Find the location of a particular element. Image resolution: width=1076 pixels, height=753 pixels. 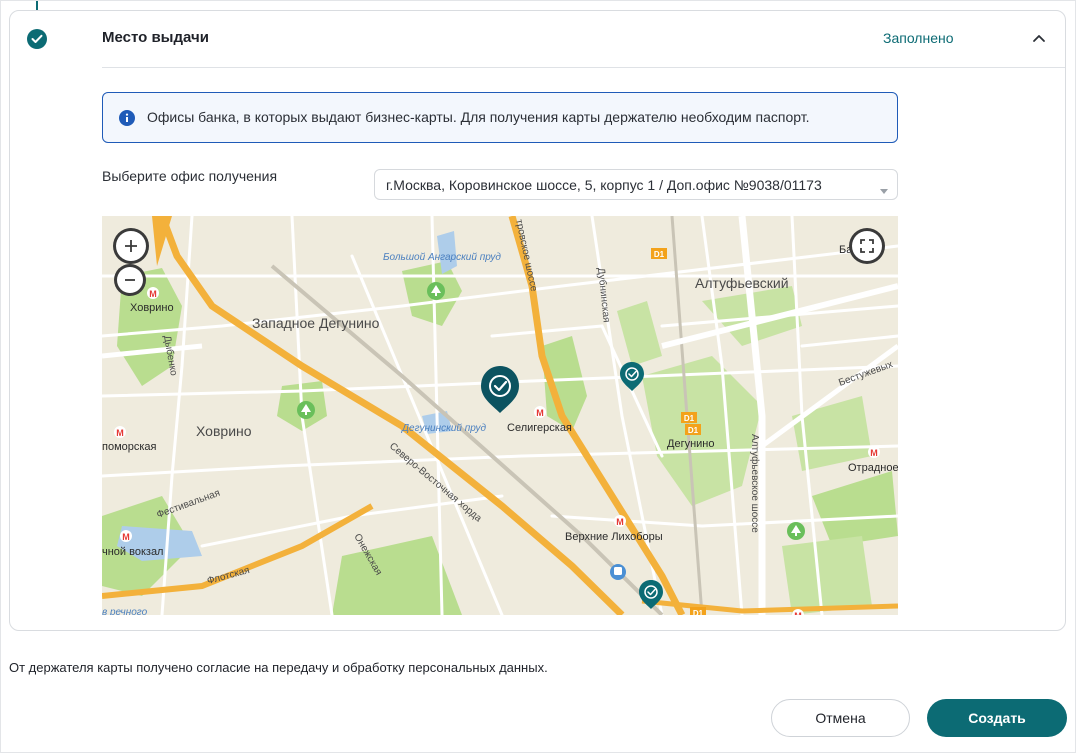

fullscreen-button is located at coordinates (867, 246).